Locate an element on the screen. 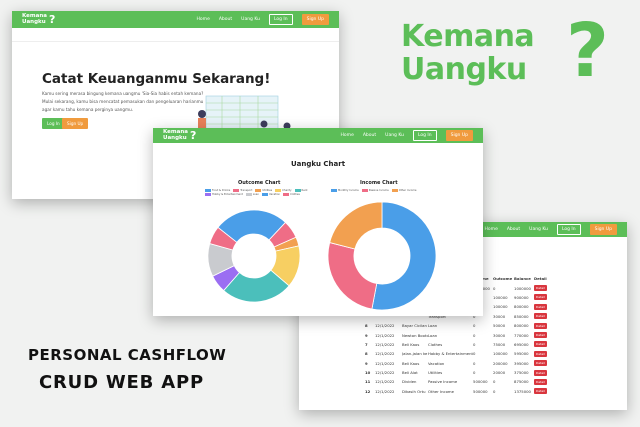 Image resolution: width=640 pixels, height=427 pixels. row-balance: 770000 is located at coordinates (521, 335).